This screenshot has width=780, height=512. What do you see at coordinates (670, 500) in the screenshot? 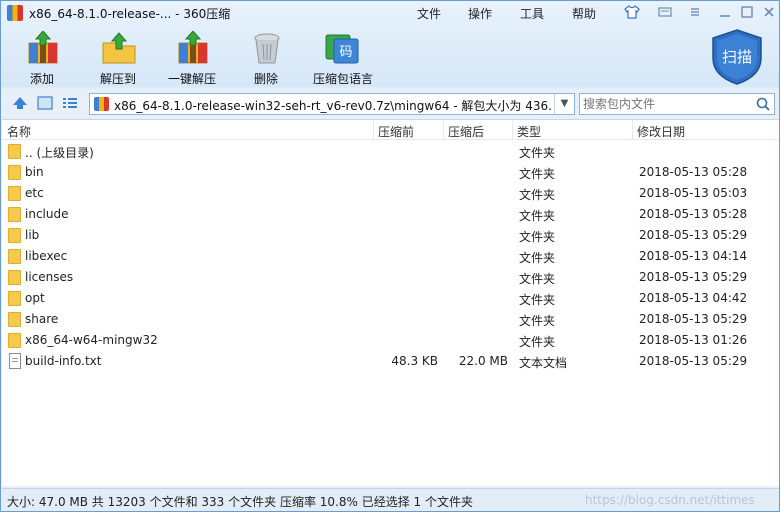
I see `watermark: https://blog.csdn.net/ittimes` at bounding box center [670, 500].